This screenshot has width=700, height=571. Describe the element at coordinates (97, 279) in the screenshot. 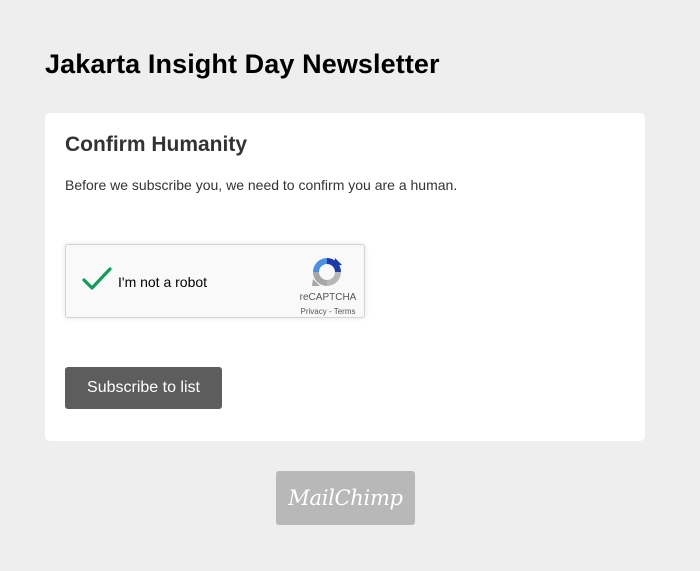

I see `checkmark-icon` at that location.